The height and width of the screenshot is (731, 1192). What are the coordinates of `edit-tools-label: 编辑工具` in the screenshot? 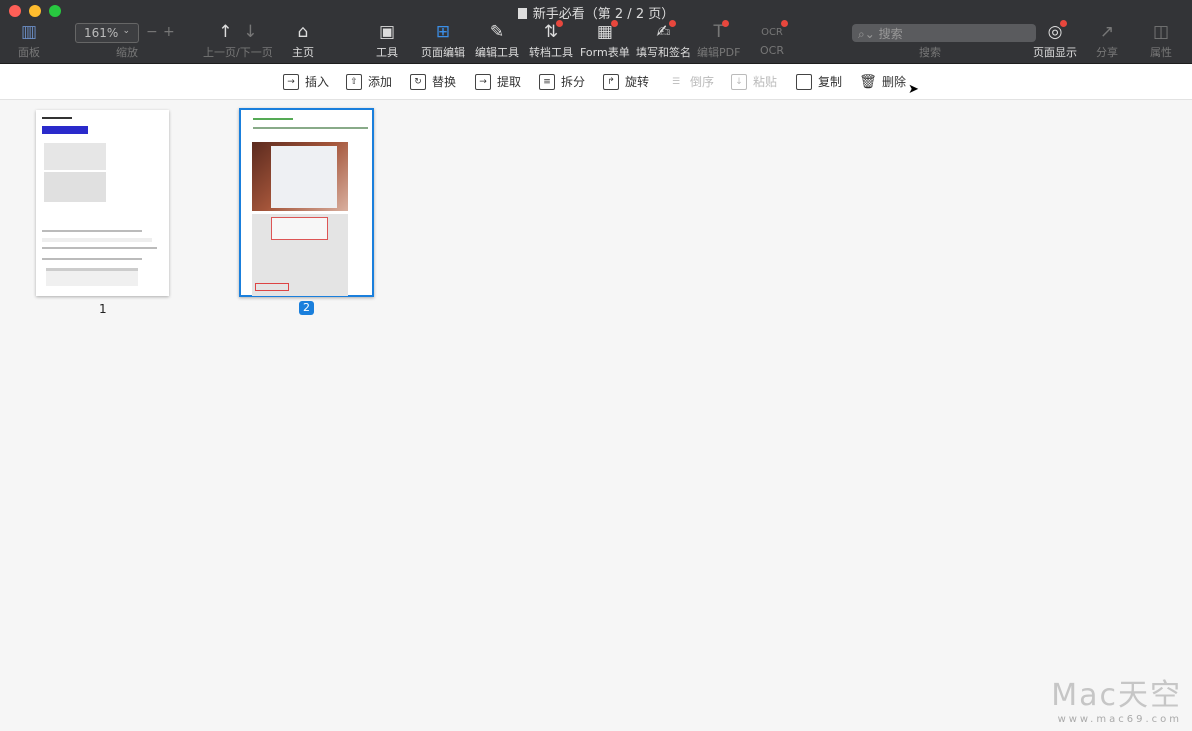 It's located at (497, 52).